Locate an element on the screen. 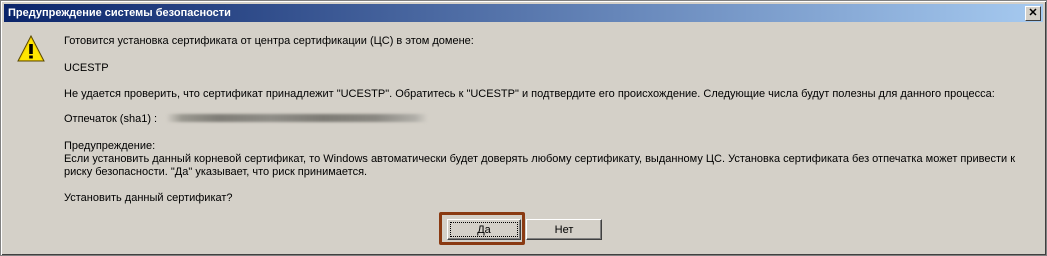  ca-name: UCESTP is located at coordinates (86, 68).